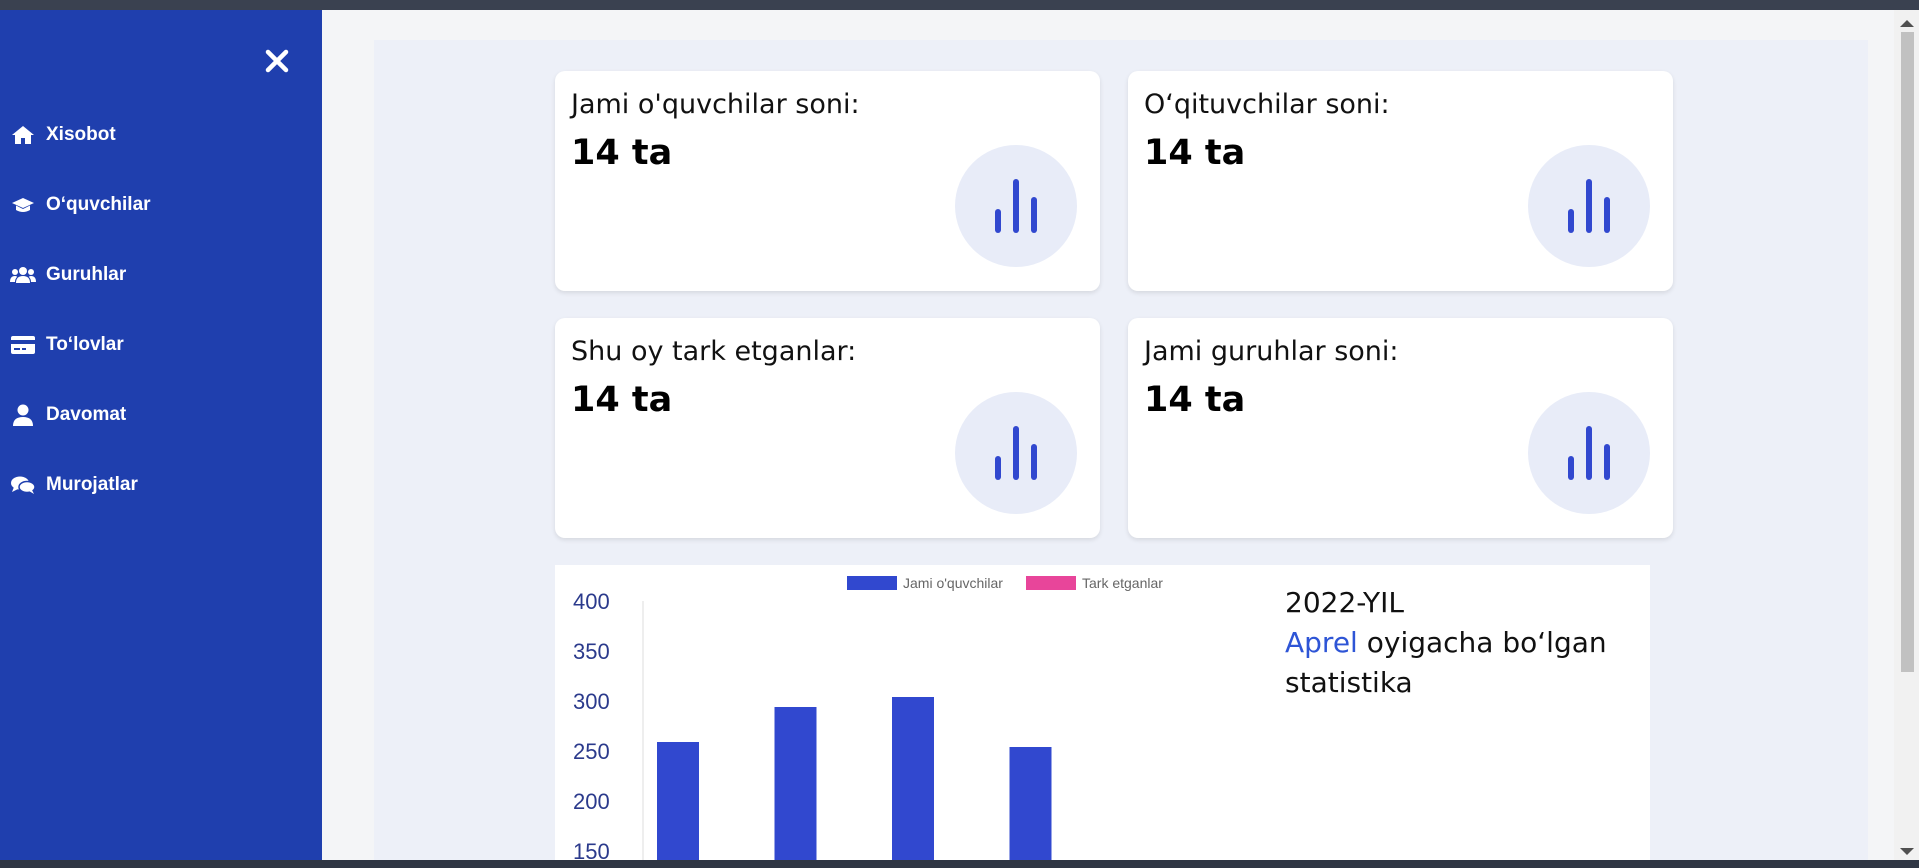  I want to click on users-icon, so click(23, 275).